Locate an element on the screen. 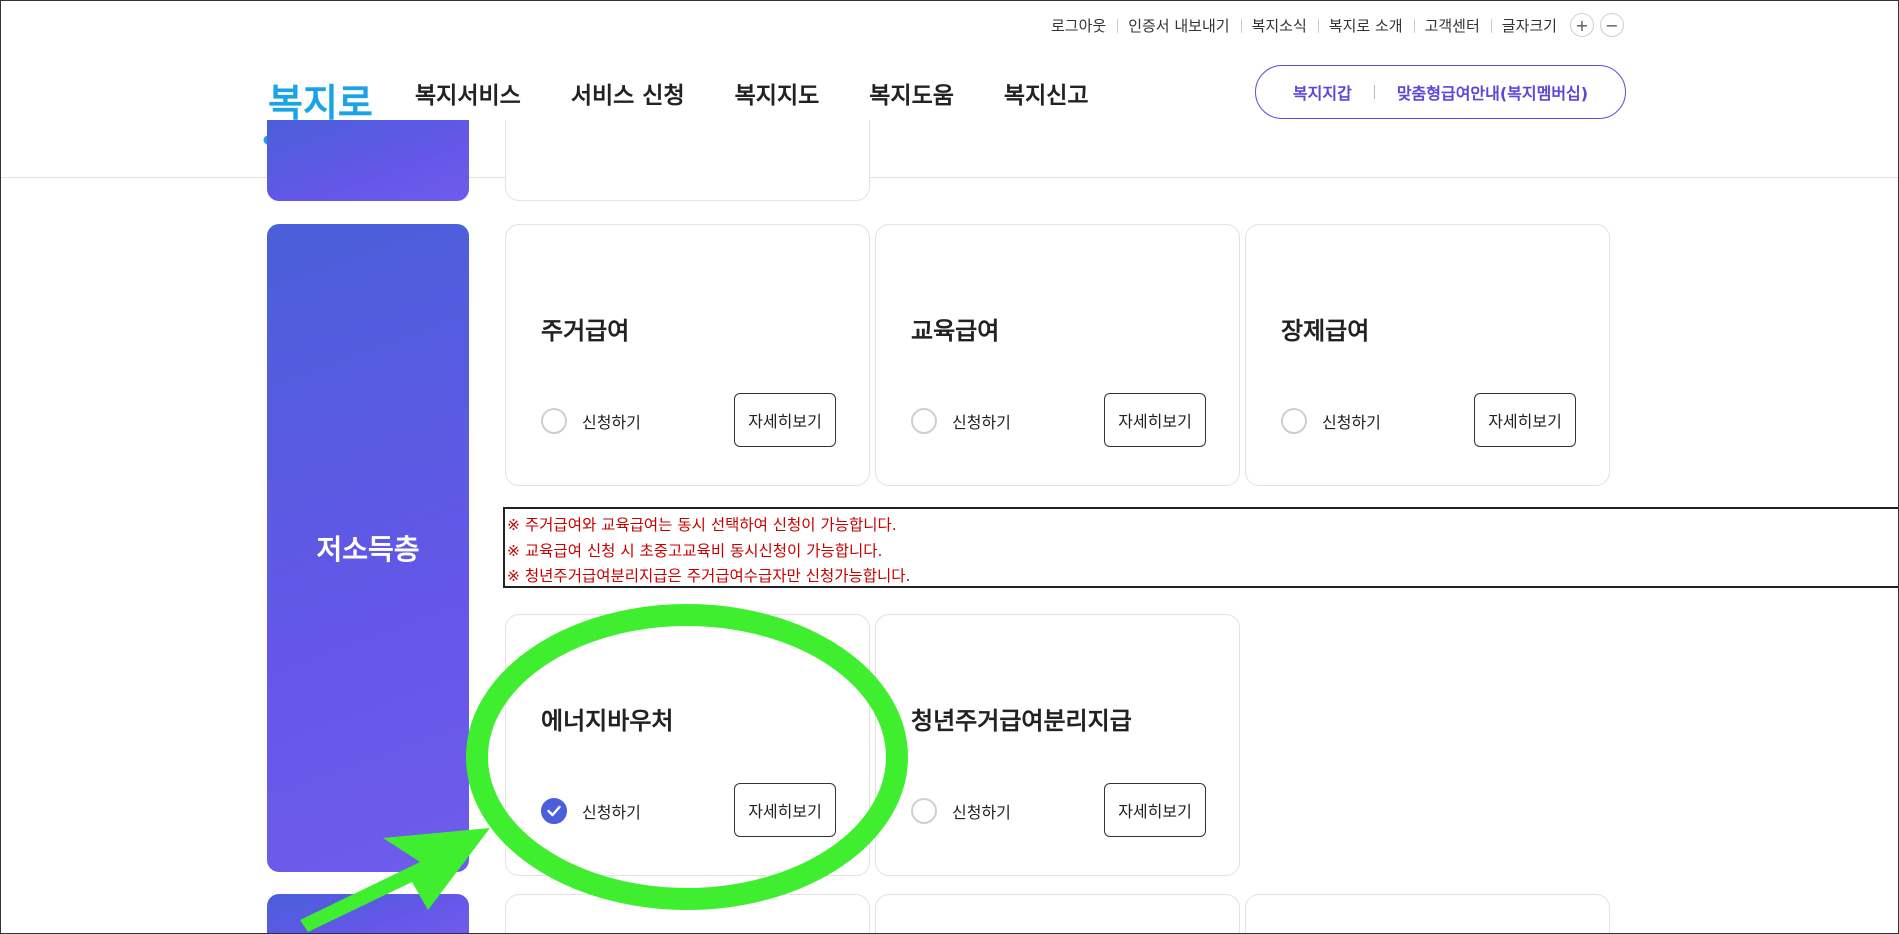 This screenshot has width=1899, height=934. service-card-youth-housing: 청년주거급여분리지급 신청하기 자세히보기 is located at coordinates (1057, 745).